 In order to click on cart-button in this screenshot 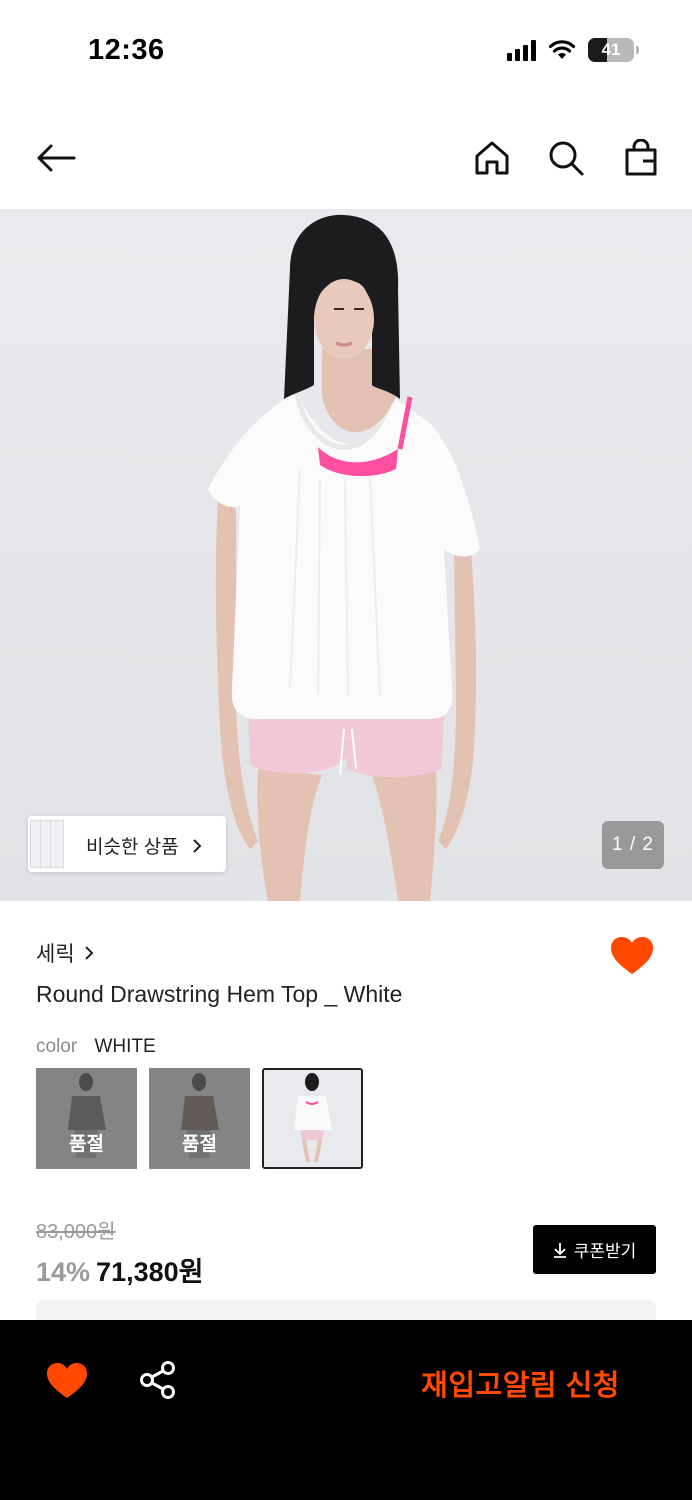, I will do `click(641, 158)`.